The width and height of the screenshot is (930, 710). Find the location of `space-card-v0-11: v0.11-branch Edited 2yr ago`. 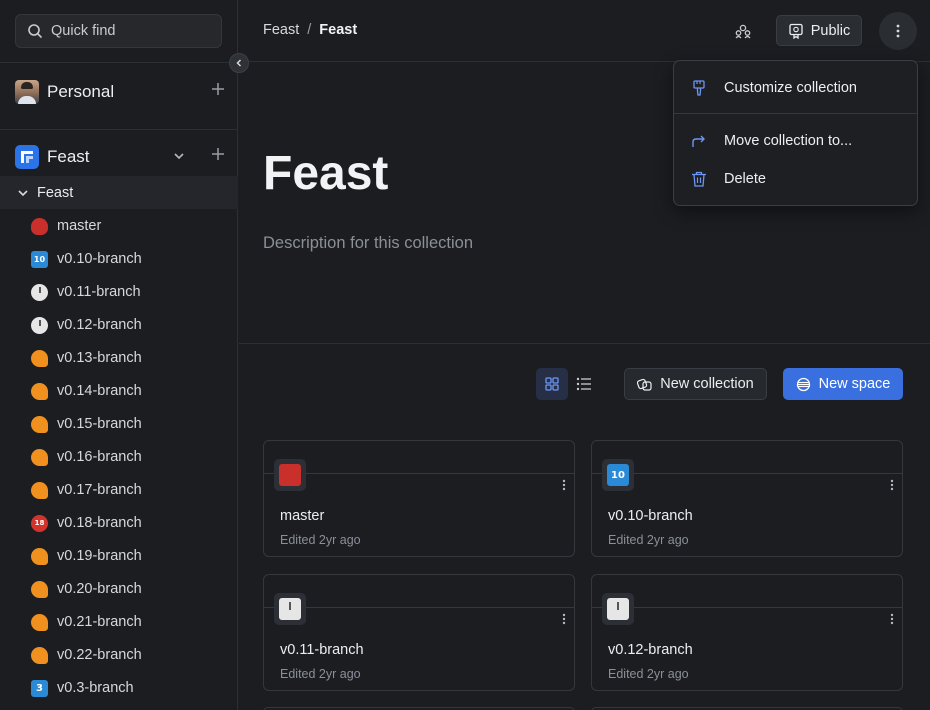

space-card-v0-11: v0.11-branch Edited 2yr ago is located at coordinates (419, 632).